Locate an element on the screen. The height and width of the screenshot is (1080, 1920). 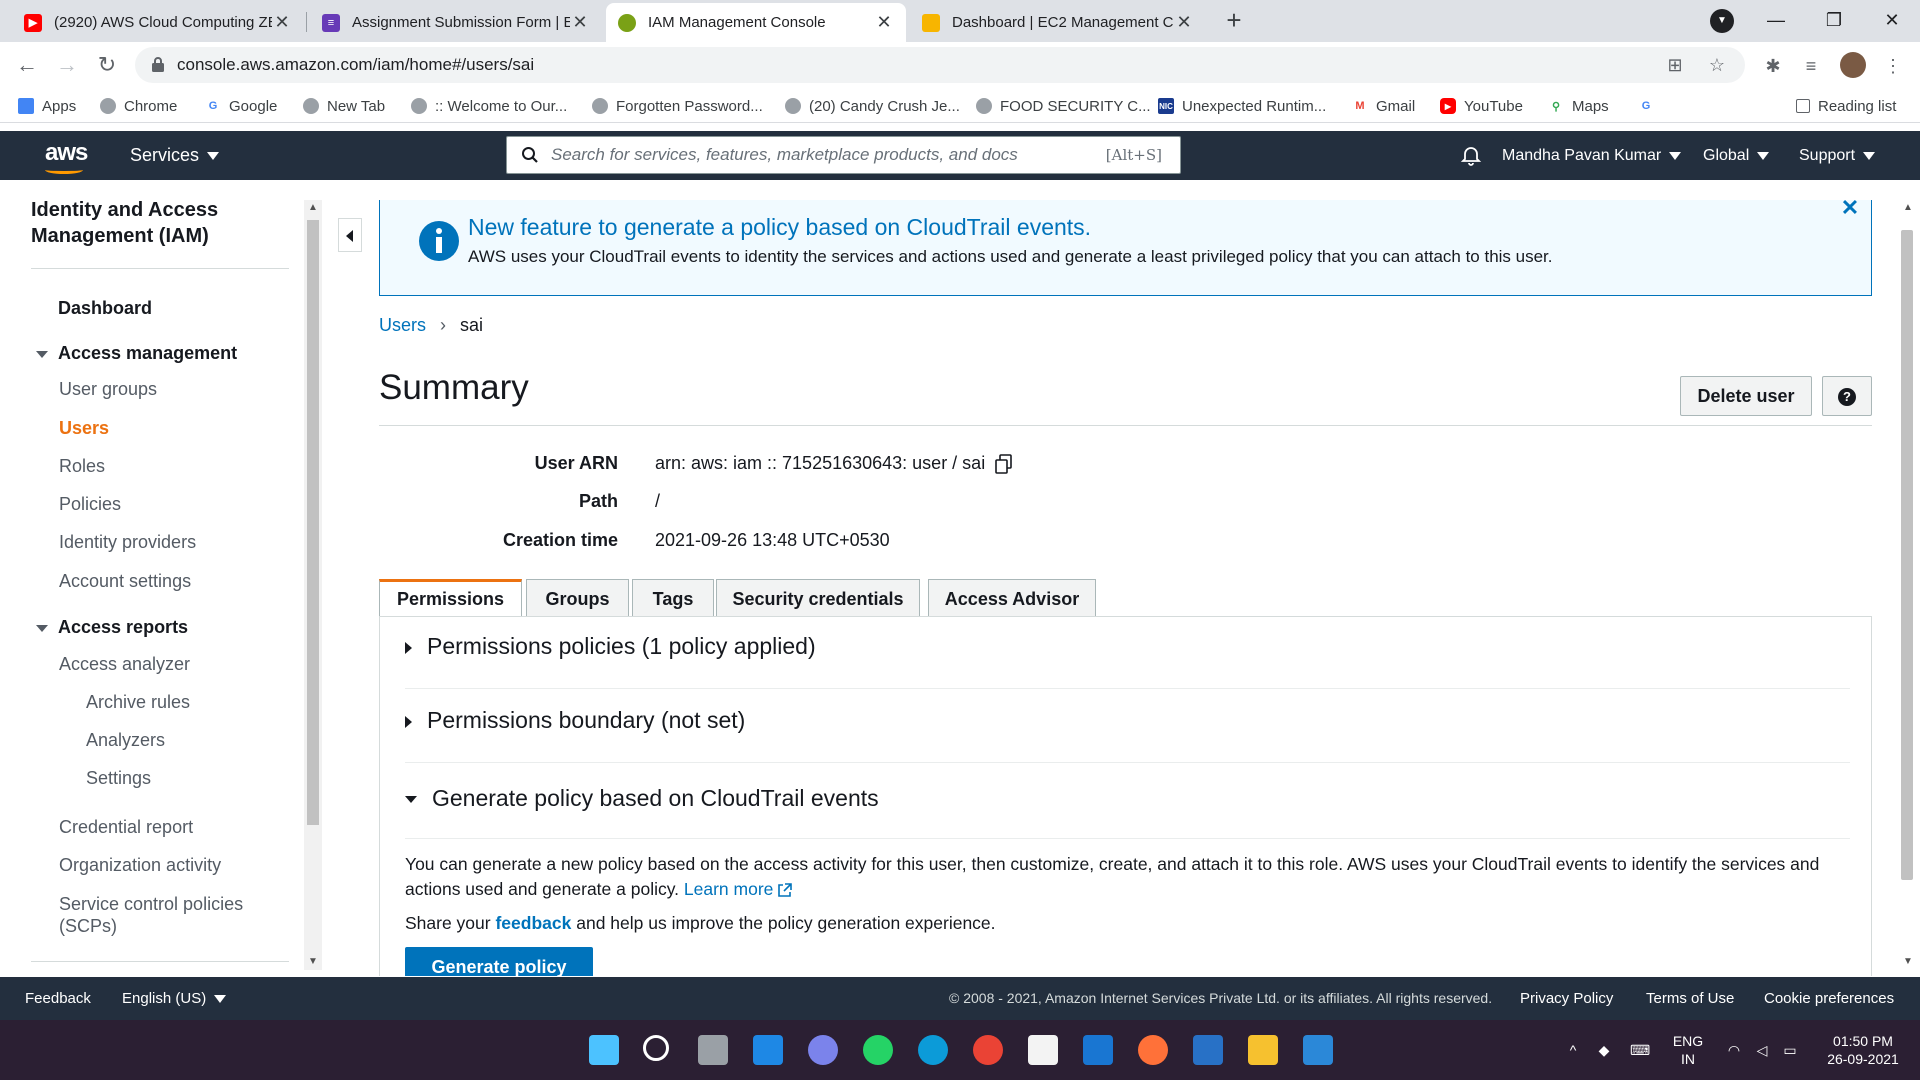
feedback-link: feedback is located at coordinates (533, 923).